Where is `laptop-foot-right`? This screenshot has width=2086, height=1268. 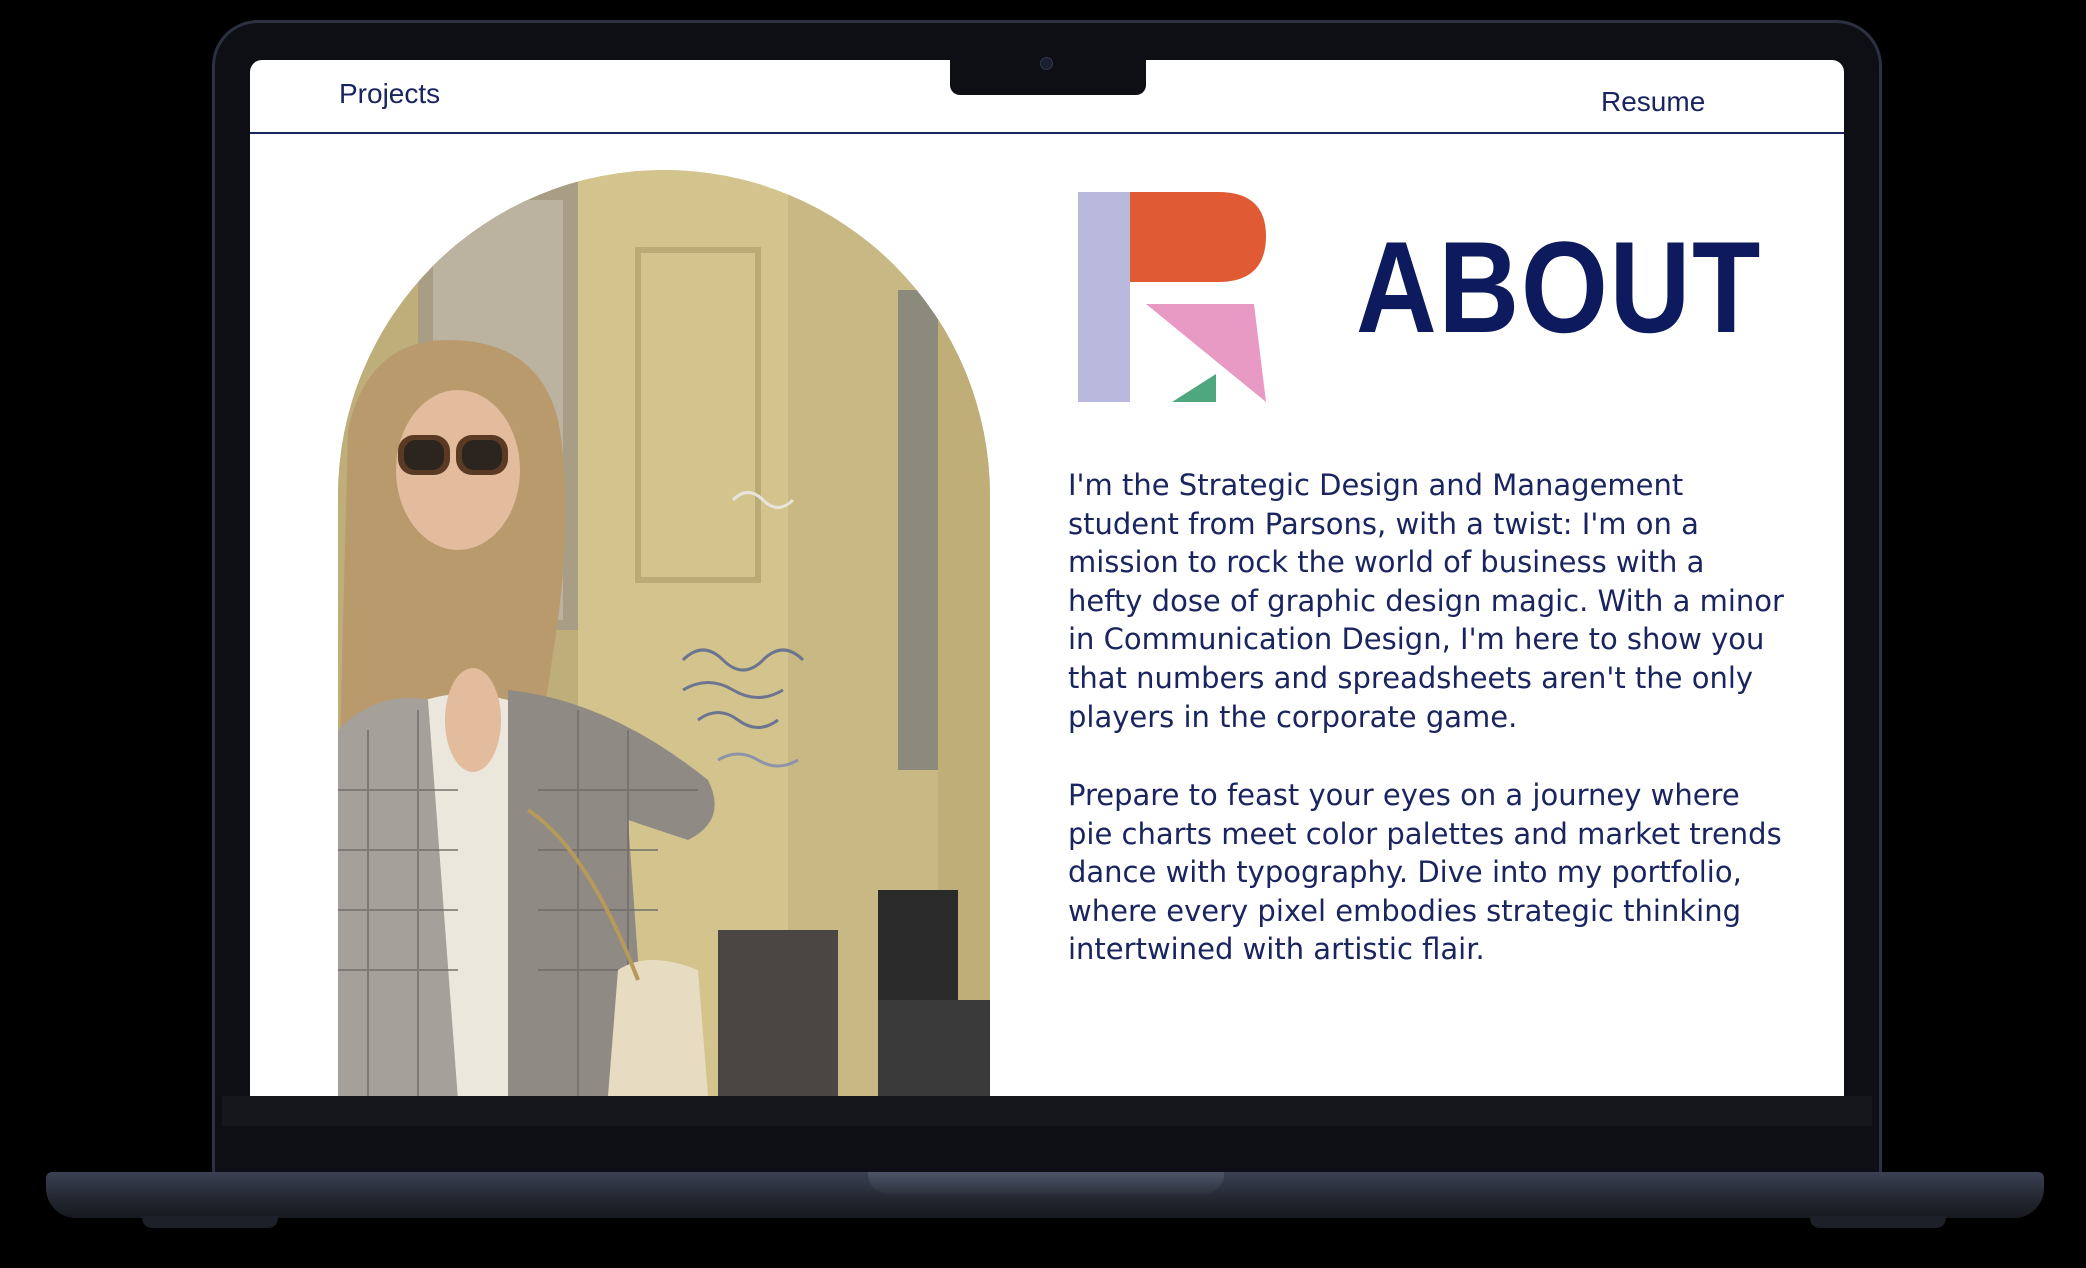 laptop-foot-right is located at coordinates (1878, 1222).